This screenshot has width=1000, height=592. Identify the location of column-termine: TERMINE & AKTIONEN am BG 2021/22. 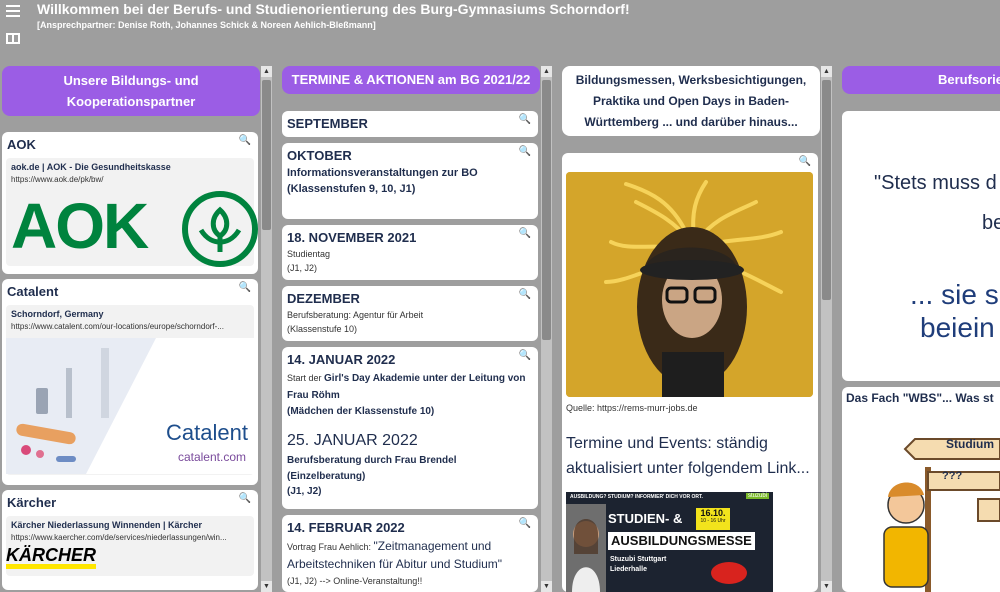
(411, 80).